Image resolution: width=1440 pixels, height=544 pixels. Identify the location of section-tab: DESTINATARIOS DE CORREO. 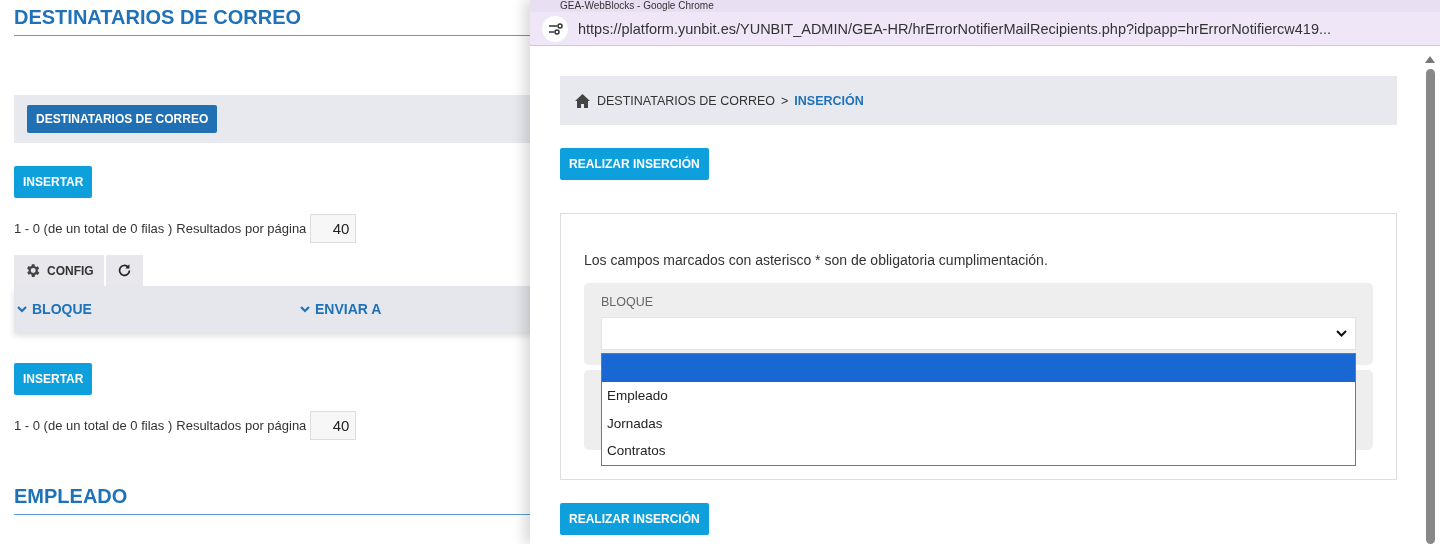
(122, 119).